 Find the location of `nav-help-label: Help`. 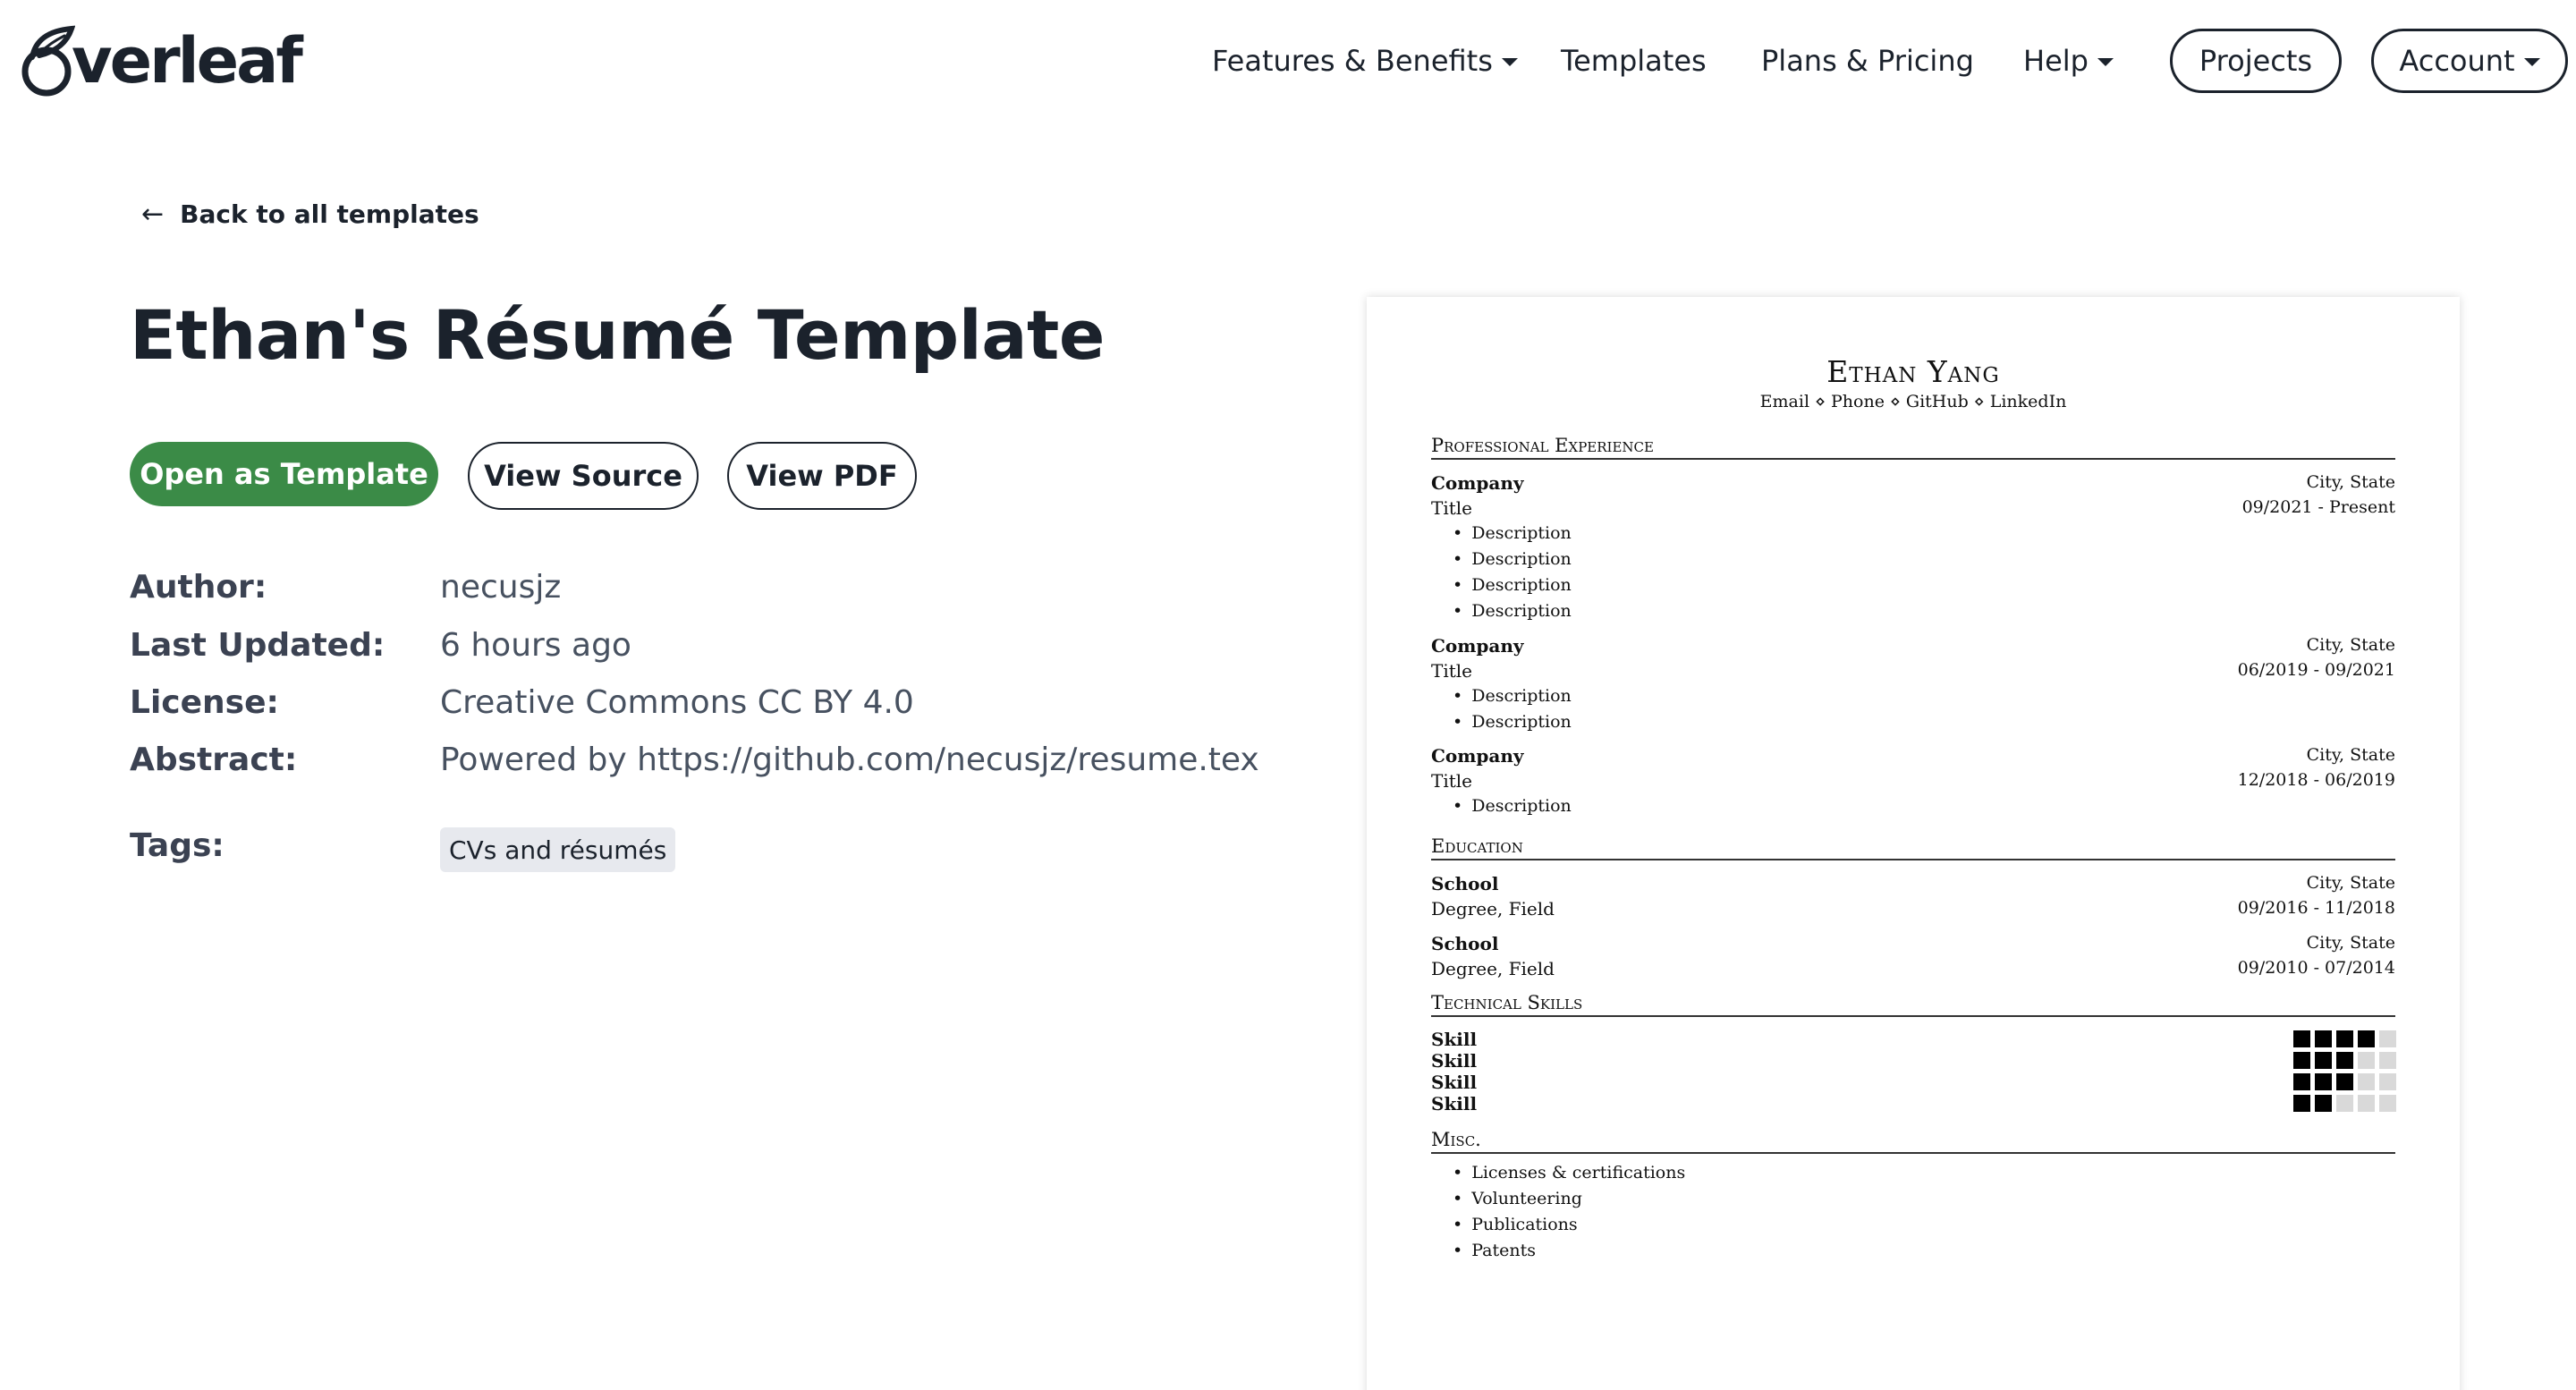

nav-help-label: Help is located at coordinates (2056, 61).